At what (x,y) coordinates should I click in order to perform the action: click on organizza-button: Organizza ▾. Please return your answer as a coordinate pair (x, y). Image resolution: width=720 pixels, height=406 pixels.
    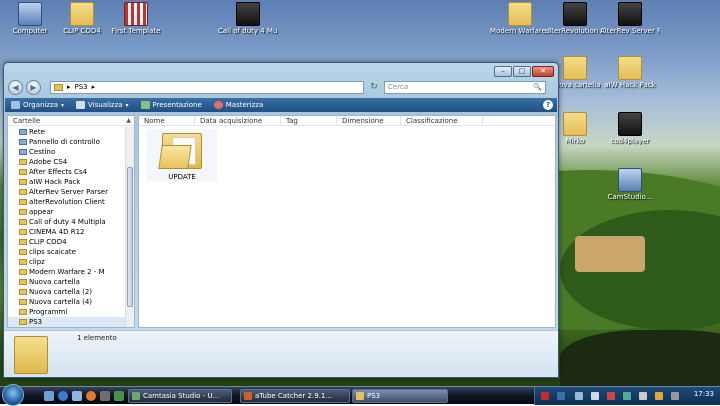
    Looking at the image, I should click on (37, 105).